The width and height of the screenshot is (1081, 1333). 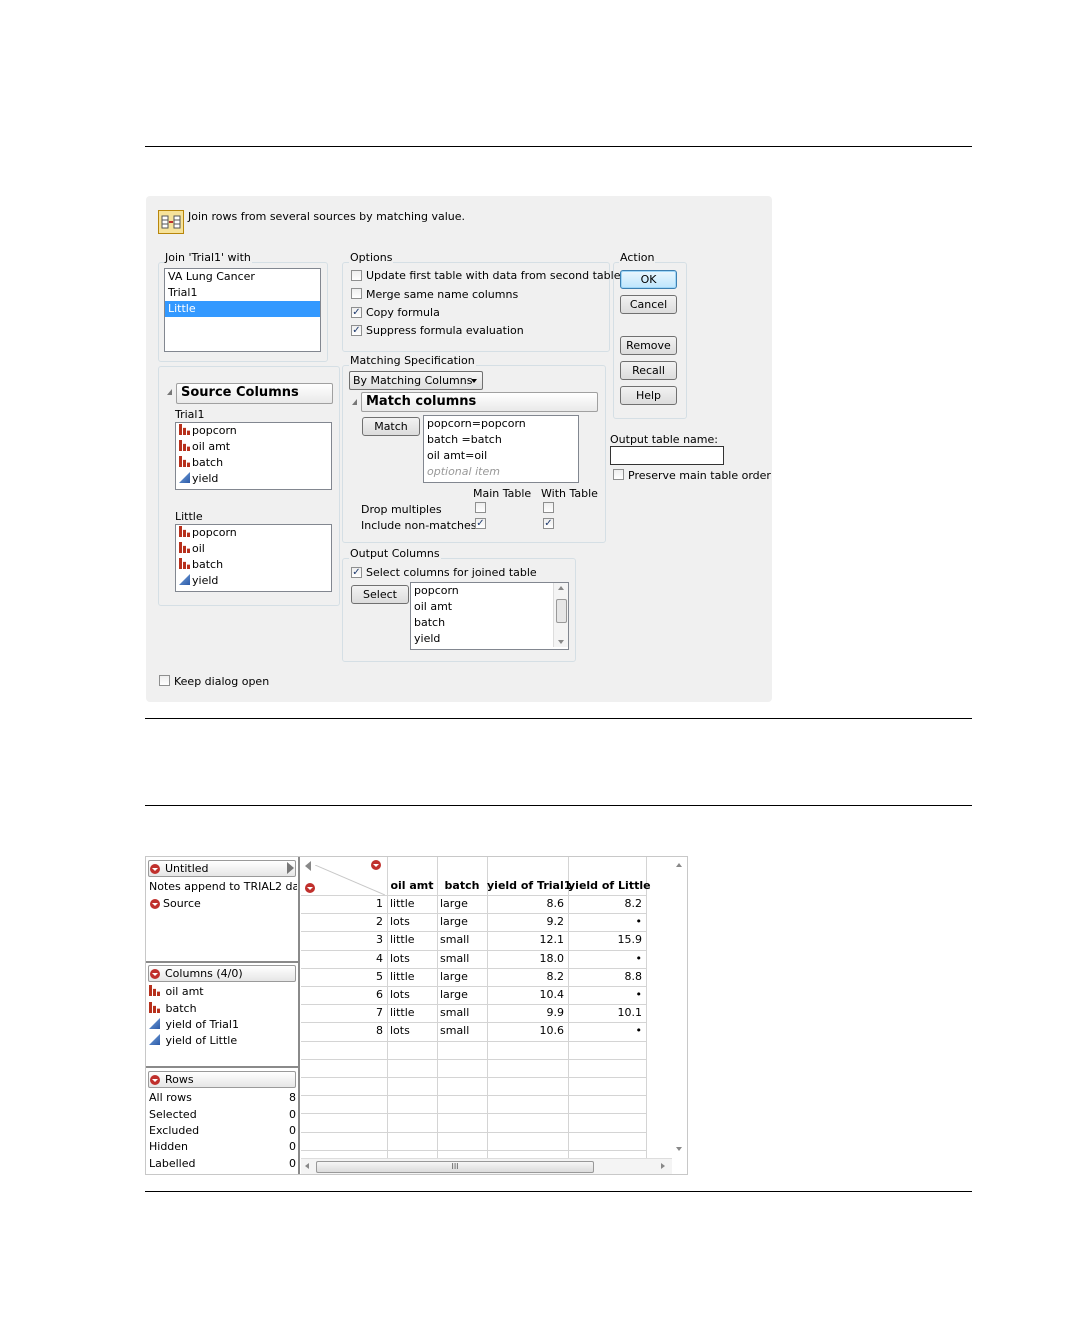 What do you see at coordinates (648, 370) in the screenshot?
I see `recall-button: Recall` at bounding box center [648, 370].